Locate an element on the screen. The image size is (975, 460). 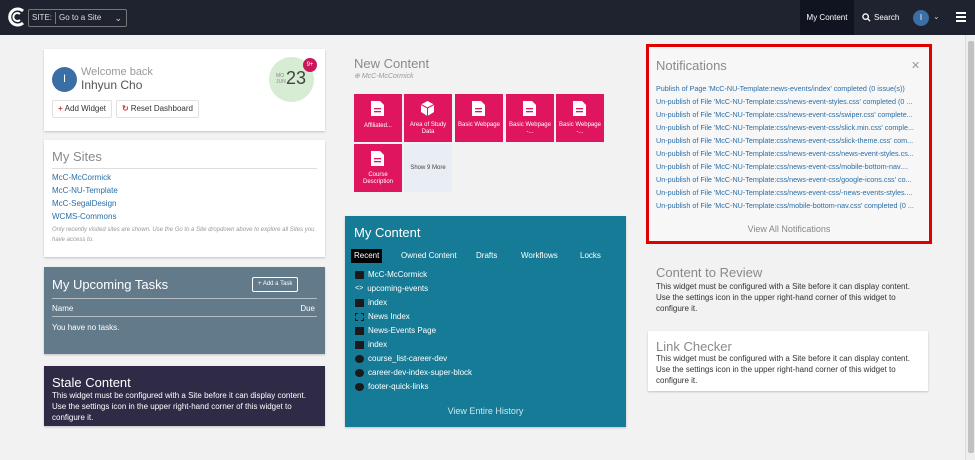
list-item: course_list-career-dev is located at coordinates (401, 359).